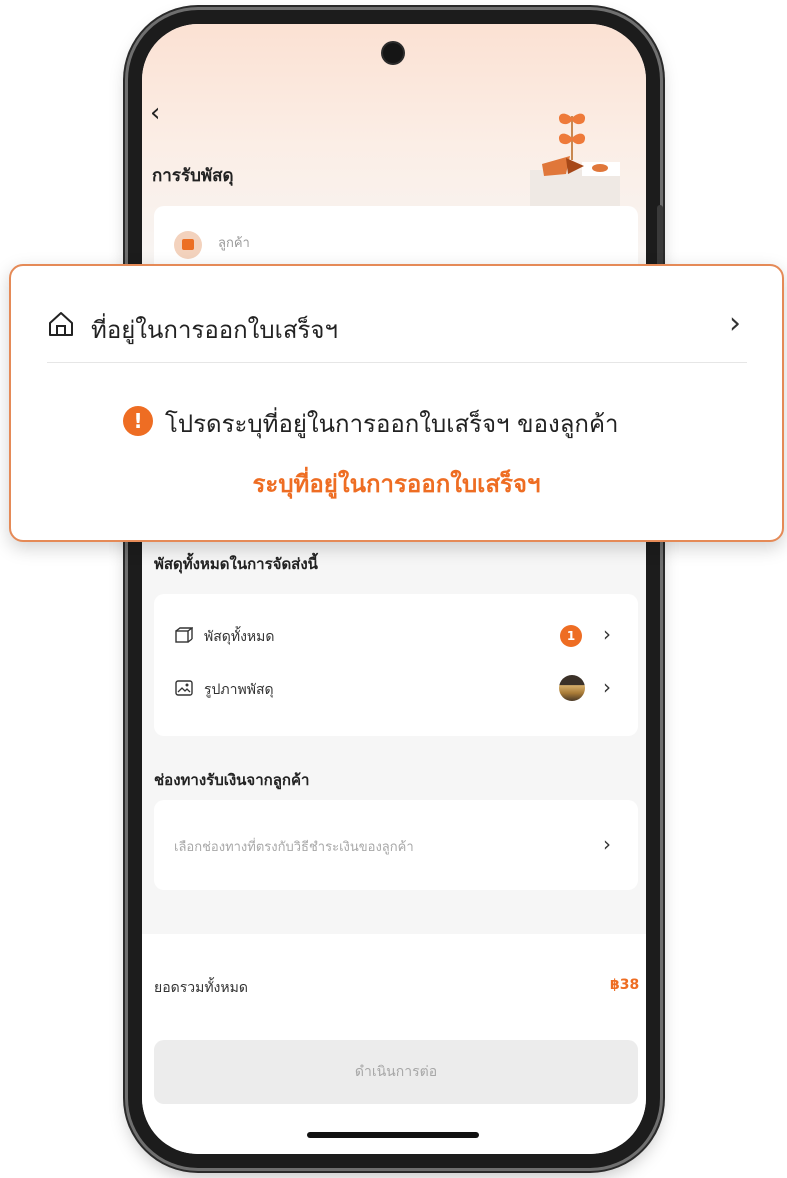 The height and width of the screenshot is (1178, 787). I want to click on payment-section-title: ช่องทางรับเงินจากลูกค้า, so click(232, 780).